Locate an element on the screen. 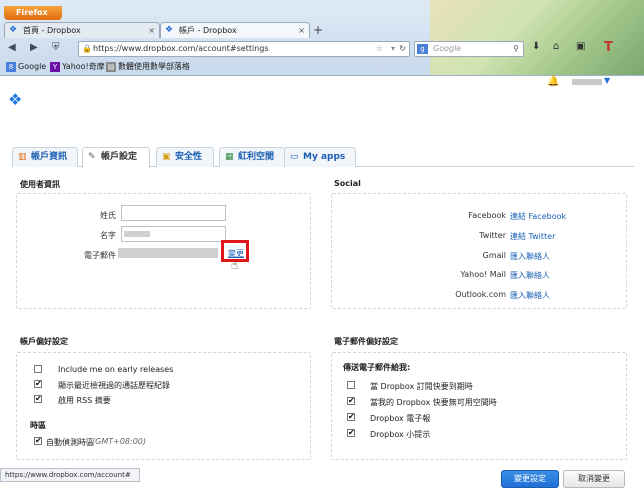 The height and width of the screenshot is (489, 644). monitor-icon: ▭ is located at coordinates (294, 157).